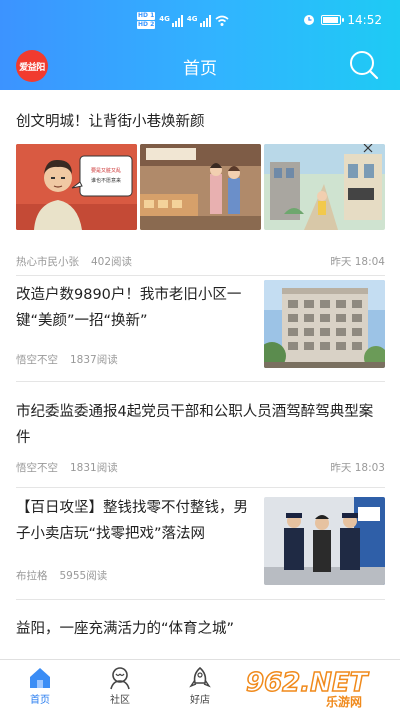  Describe the element at coordinates (94, 468) in the screenshot. I see `article-reads: 1831阅读` at that location.